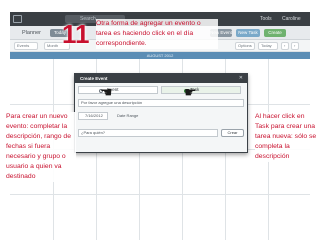  I want to click on month-header: AUGUST 2012, so click(160, 55).